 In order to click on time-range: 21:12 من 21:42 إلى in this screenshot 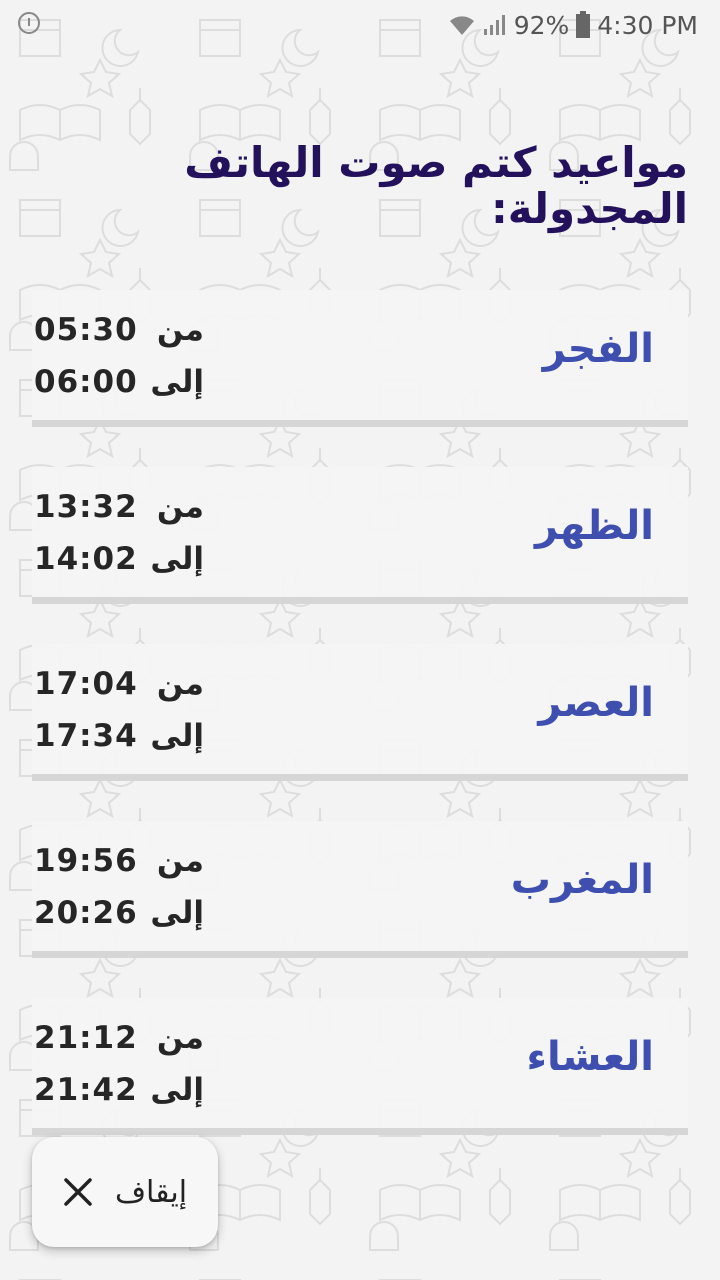, I will do `click(119, 1064)`.